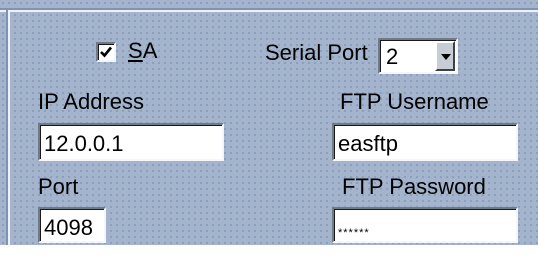  I want to click on serial-port-select: 2, so click(418, 56).